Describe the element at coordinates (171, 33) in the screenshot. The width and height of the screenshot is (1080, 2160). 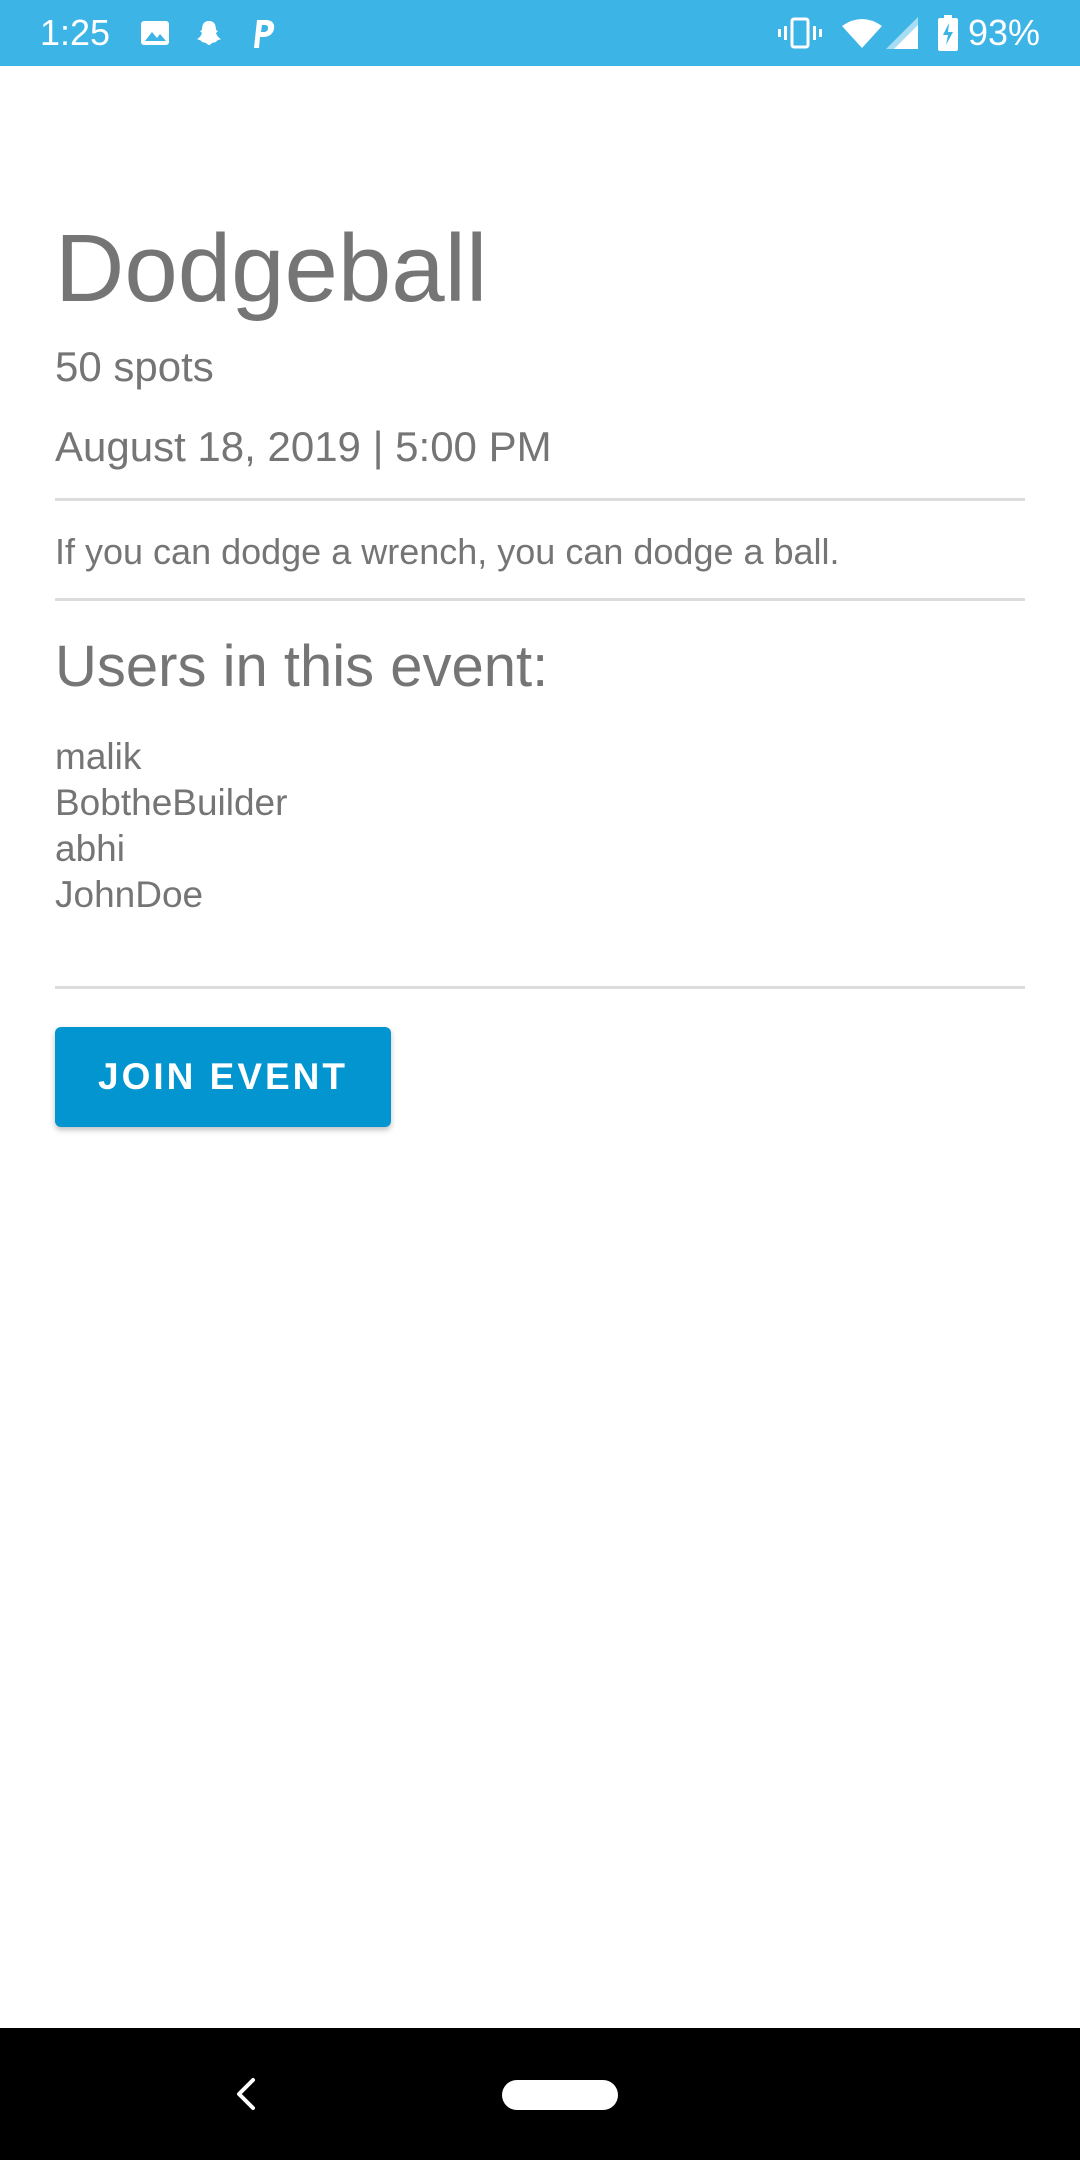
I see `status-left: 1:25` at that location.